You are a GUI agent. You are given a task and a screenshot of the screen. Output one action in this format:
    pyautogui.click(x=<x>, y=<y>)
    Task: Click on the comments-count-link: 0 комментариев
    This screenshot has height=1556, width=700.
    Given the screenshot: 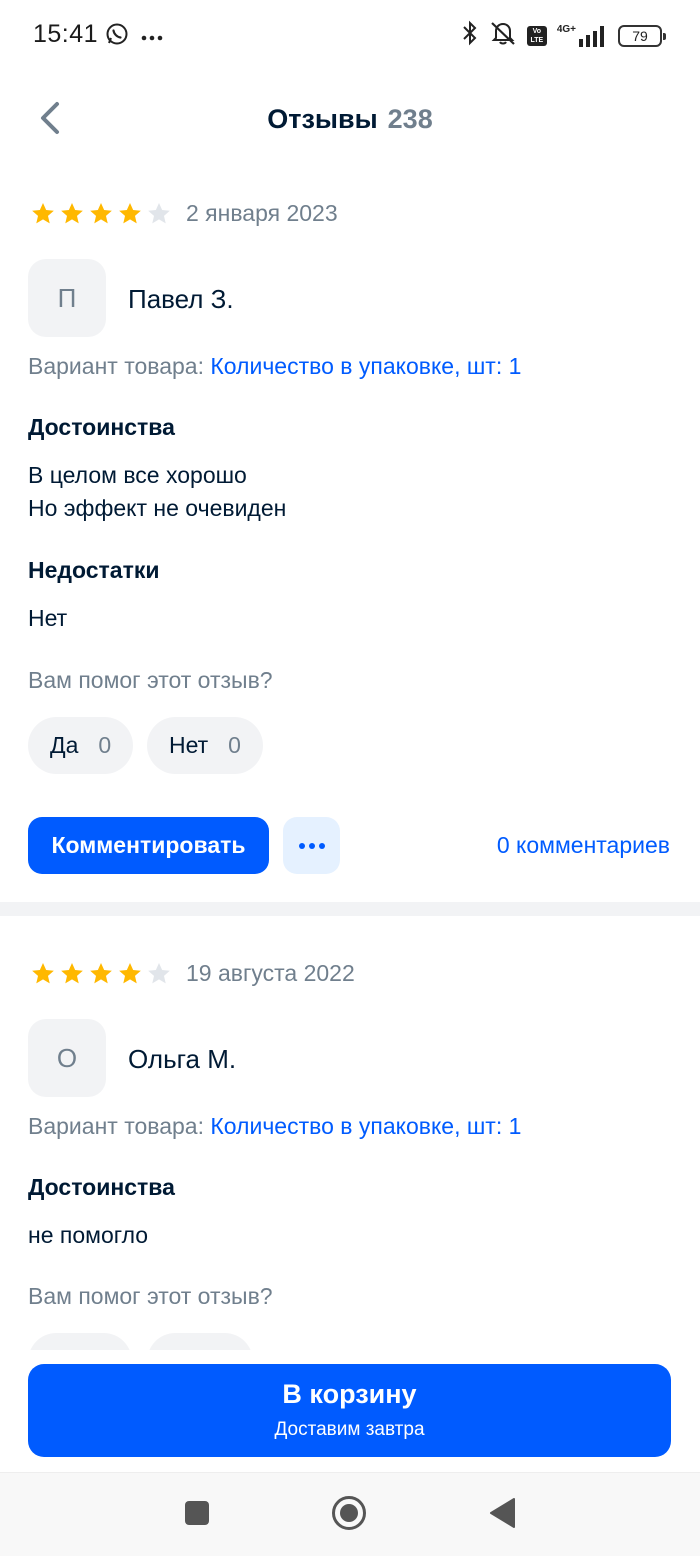 What is the action you would take?
    pyautogui.click(x=583, y=845)
    